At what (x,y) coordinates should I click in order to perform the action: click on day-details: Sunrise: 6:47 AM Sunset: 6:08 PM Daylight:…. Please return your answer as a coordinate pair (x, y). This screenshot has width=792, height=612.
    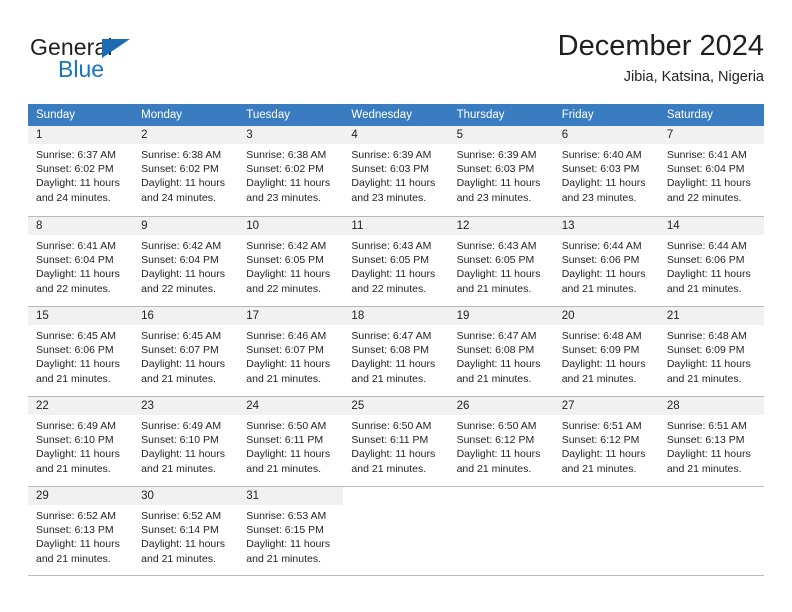
    Looking at the image, I should click on (395, 355).